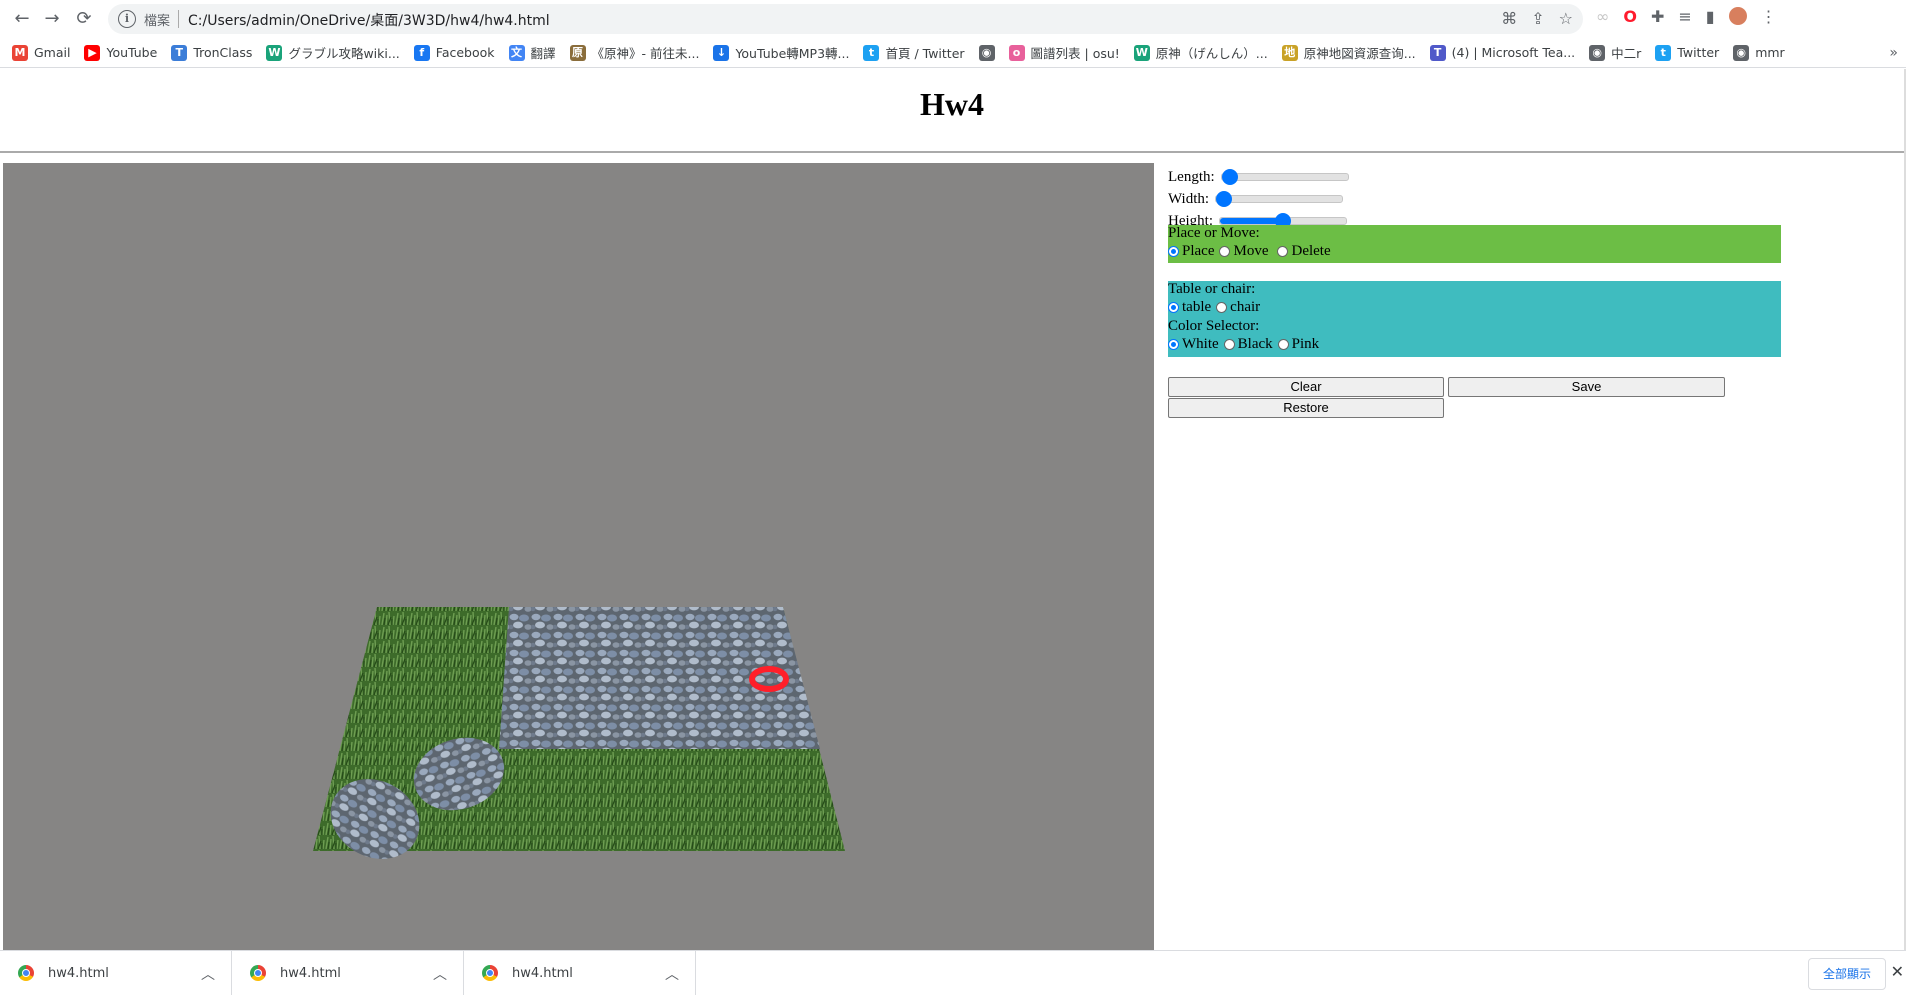  I want to click on object-chair-radio: chair, so click(1238, 307).